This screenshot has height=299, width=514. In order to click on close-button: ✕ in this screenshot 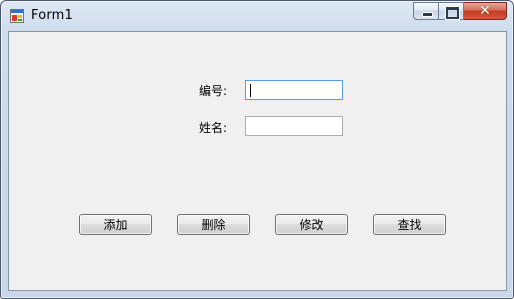, I will do `click(485, 11)`.